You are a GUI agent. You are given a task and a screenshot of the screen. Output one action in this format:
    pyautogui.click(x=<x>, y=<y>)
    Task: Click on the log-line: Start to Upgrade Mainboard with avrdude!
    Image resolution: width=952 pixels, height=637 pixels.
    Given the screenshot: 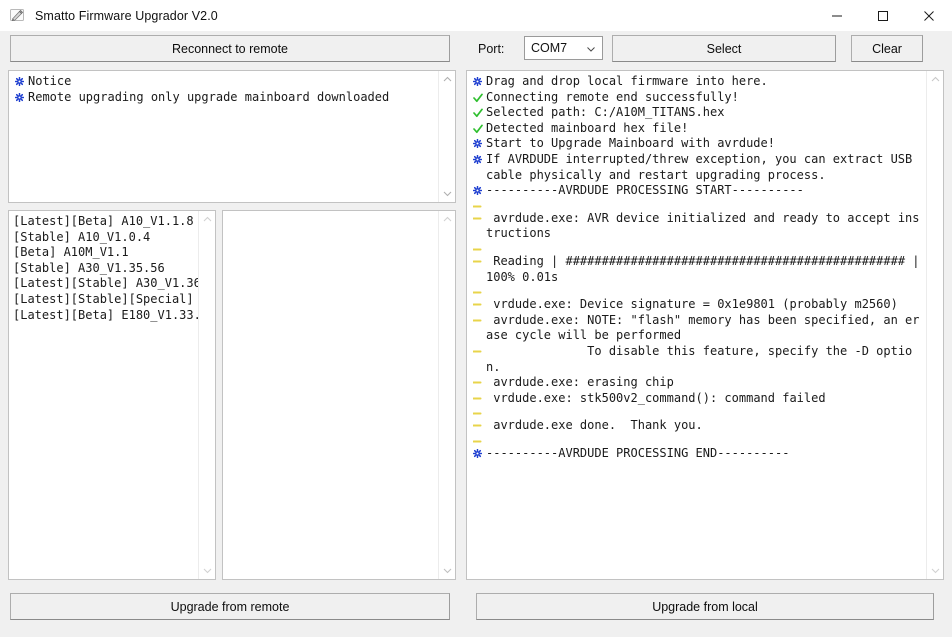 What is the action you would take?
    pyautogui.click(x=698, y=144)
    